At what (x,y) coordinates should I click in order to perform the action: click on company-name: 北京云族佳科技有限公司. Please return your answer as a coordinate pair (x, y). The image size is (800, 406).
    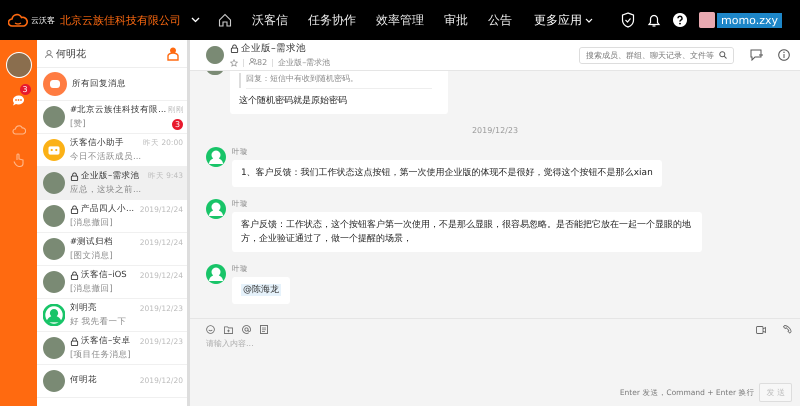
    Looking at the image, I should click on (120, 20).